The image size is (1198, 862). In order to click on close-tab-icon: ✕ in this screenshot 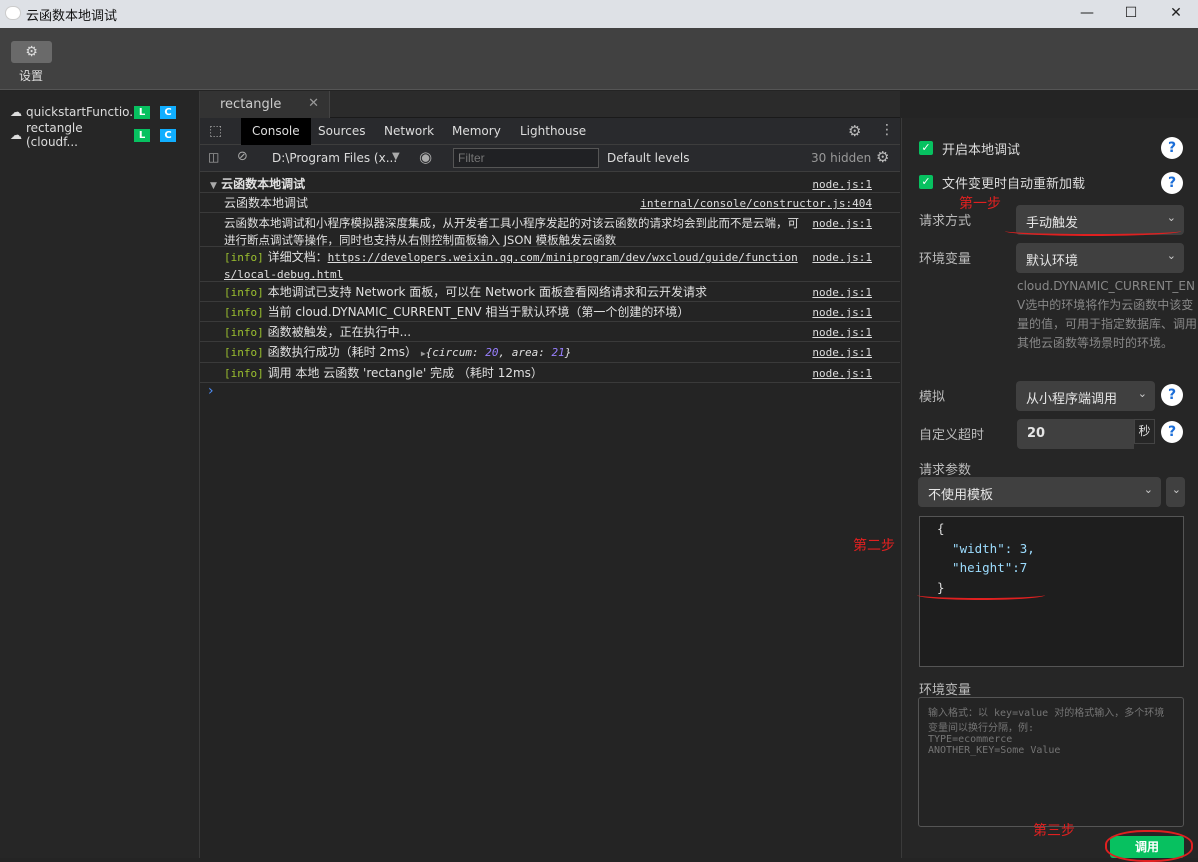, I will do `click(313, 103)`.